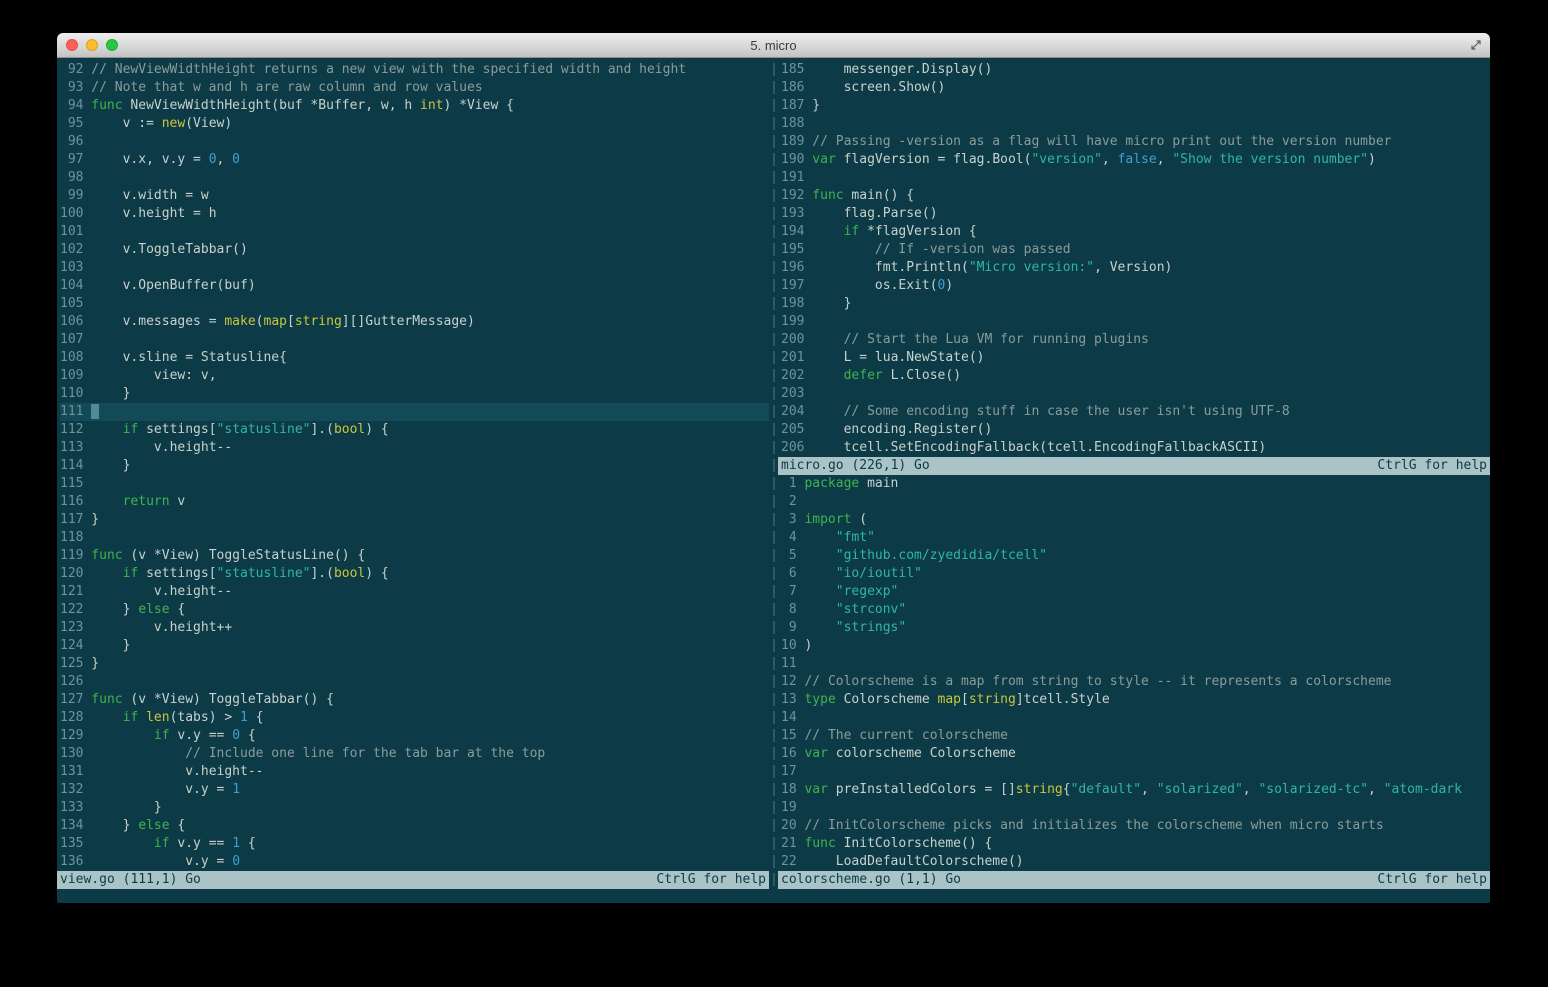 The height and width of the screenshot is (987, 1548). What do you see at coordinates (413, 880) in the screenshot?
I see `statusbar-view-go: view.go (111,1) Go CtrlG for help` at bounding box center [413, 880].